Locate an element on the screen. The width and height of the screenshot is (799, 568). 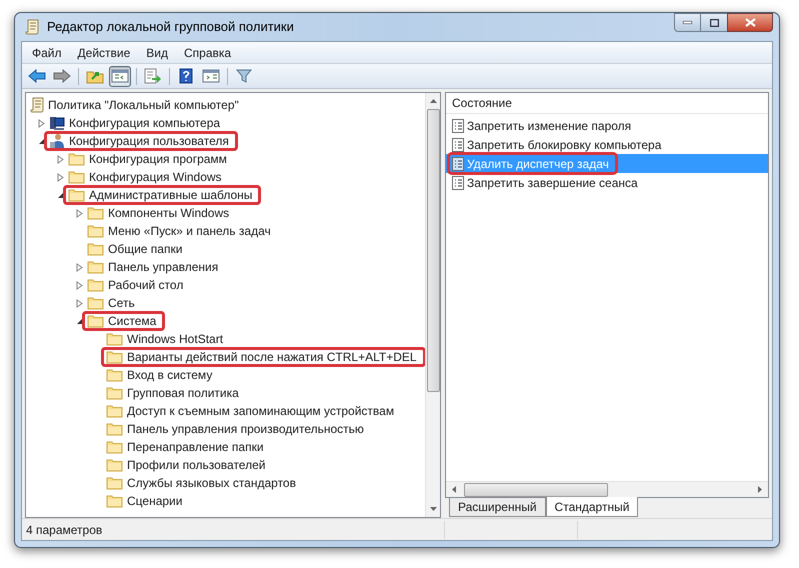
tree-item: Панель управления is located at coordinates (155, 267).